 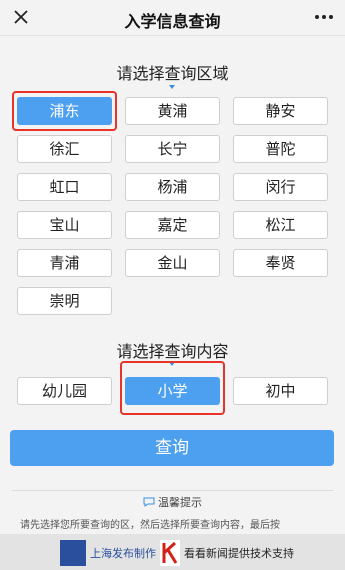 I want to click on page-title: 入学信息查询, so click(x=172, y=21).